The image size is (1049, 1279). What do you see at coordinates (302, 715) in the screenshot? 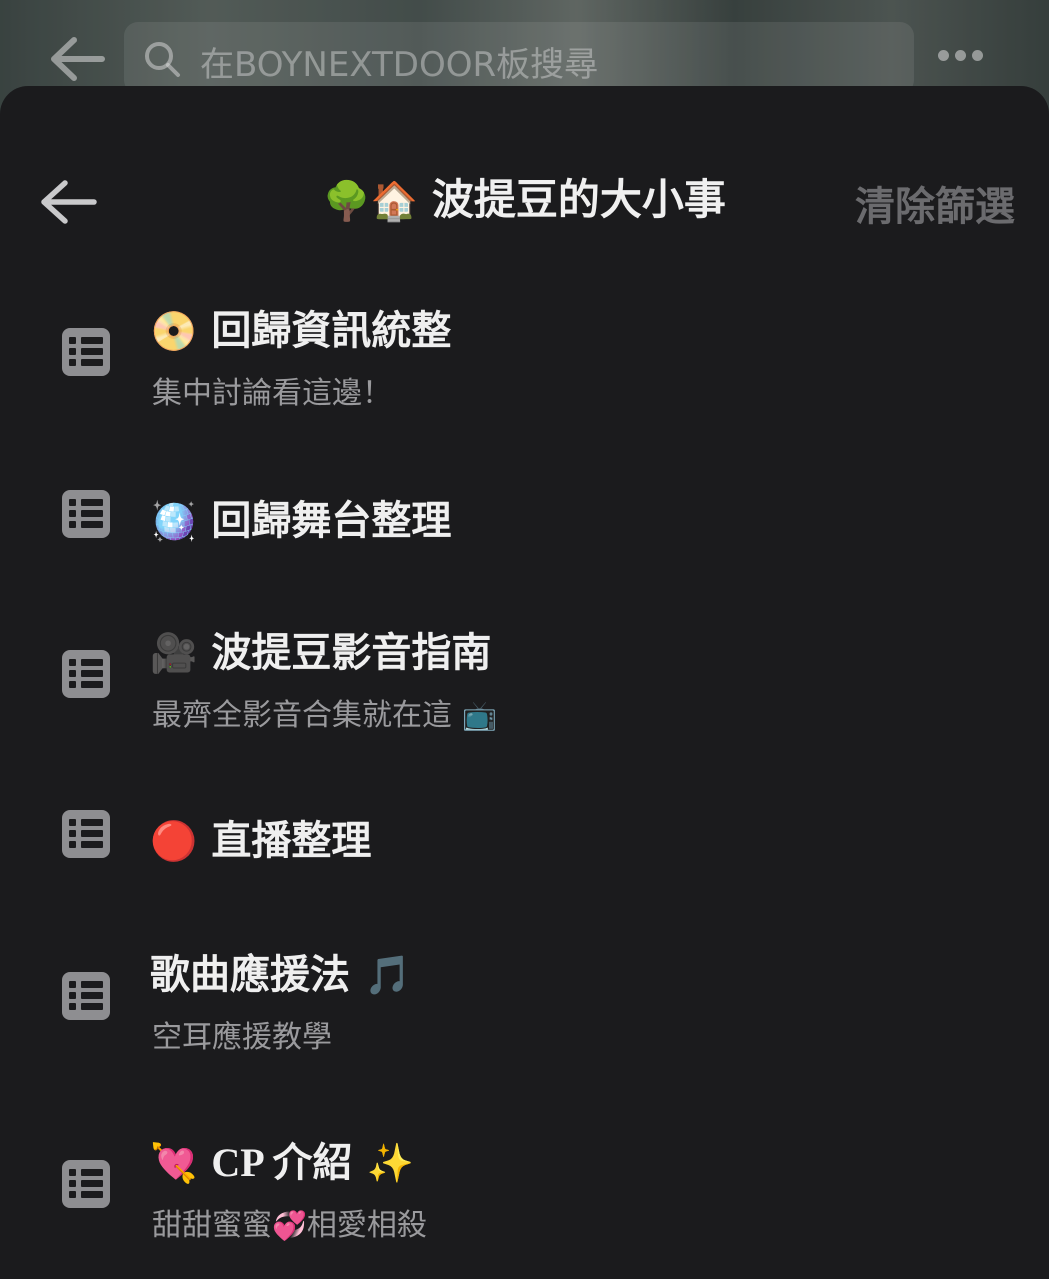
I see `item-subtitle-text: 最齊全影音合集就在這` at bounding box center [302, 715].